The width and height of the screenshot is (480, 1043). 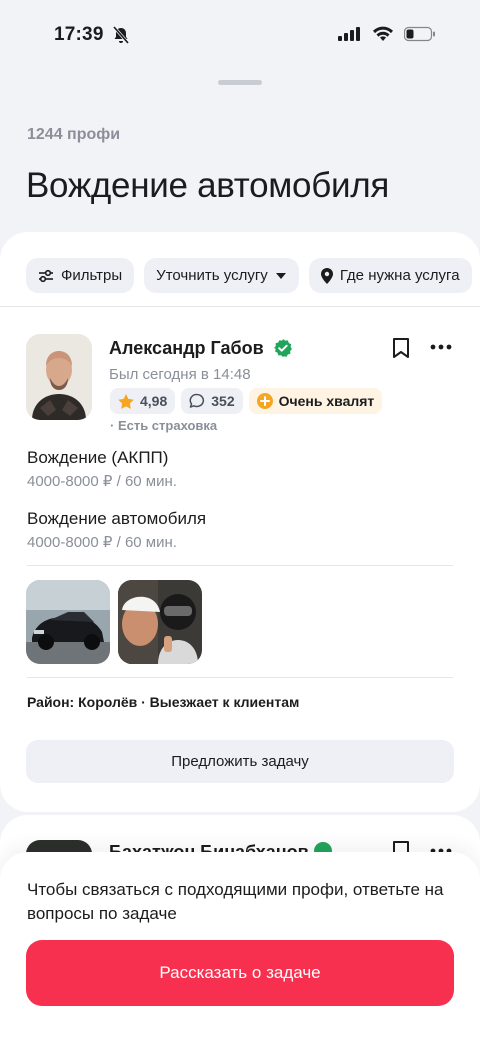 What do you see at coordinates (264, 401) in the screenshot?
I see `plus-circle-icon` at bounding box center [264, 401].